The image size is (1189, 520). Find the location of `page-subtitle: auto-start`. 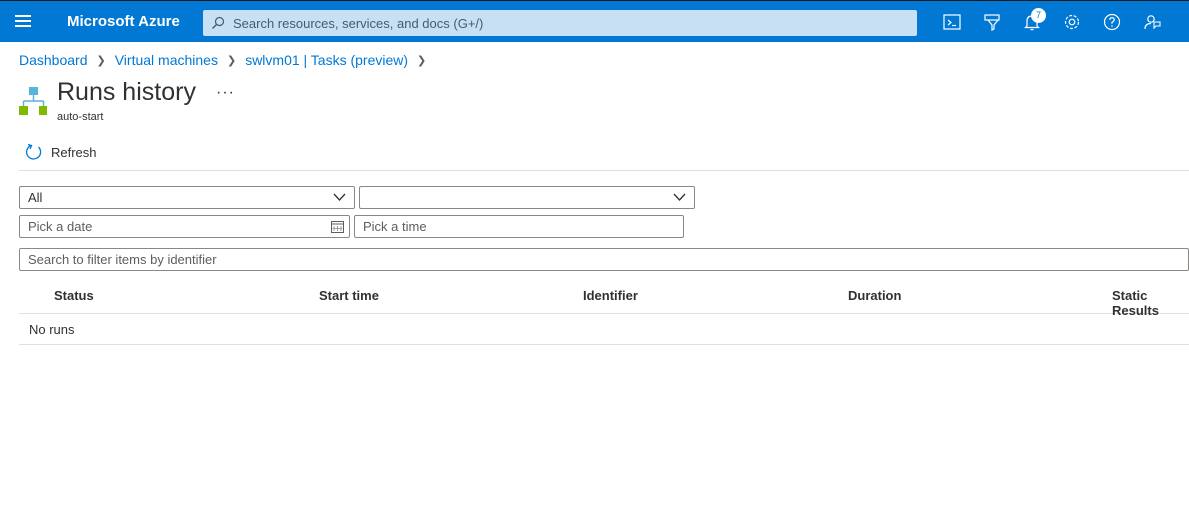

page-subtitle: auto-start is located at coordinates (80, 117).